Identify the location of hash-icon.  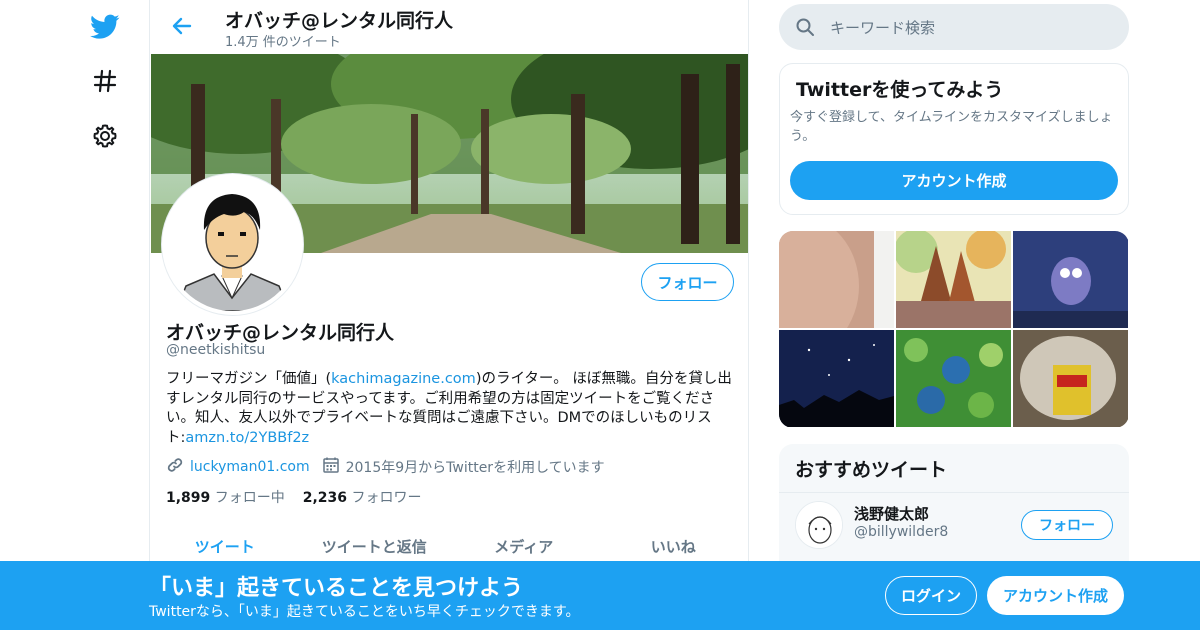
(105, 81).